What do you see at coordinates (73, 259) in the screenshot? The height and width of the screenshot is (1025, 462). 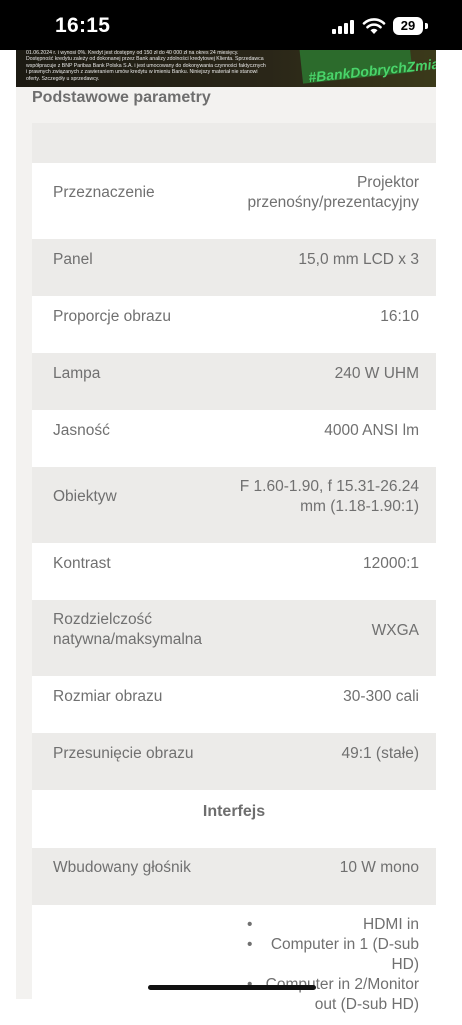 I see `row-label: Panel` at bounding box center [73, 259].